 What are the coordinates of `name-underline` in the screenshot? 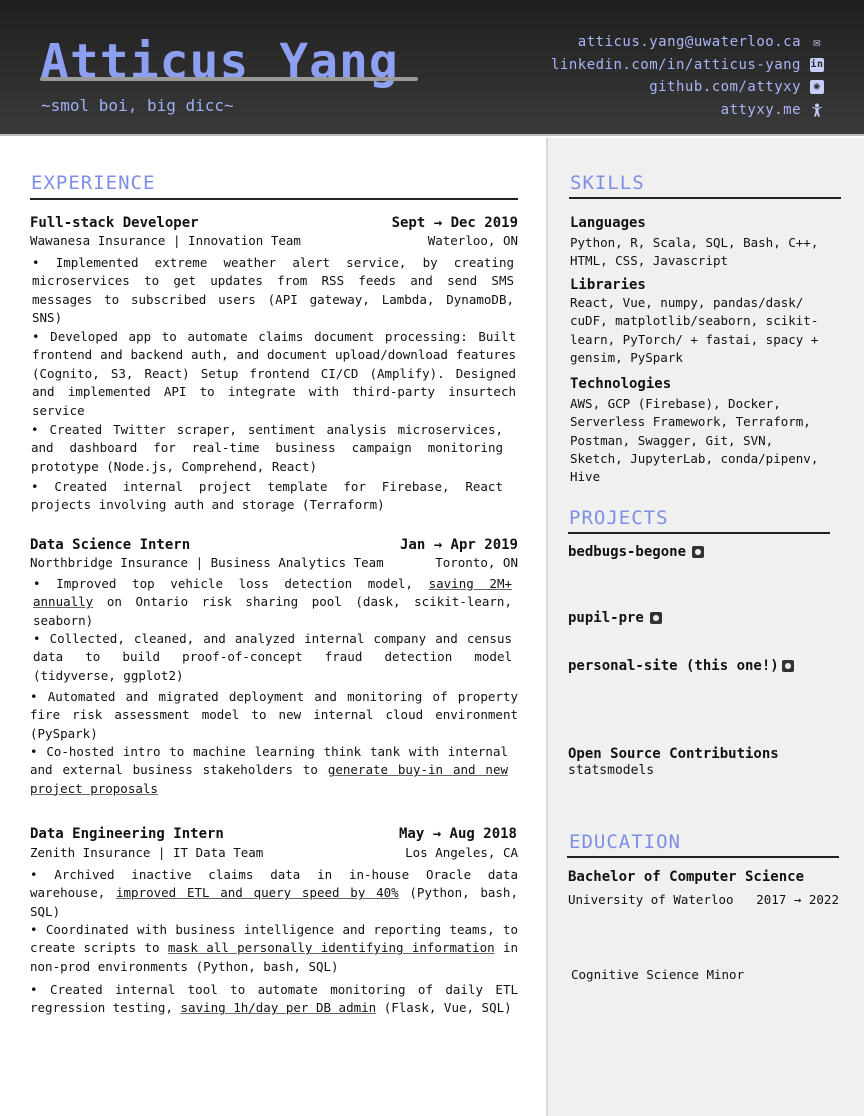 It's located at (229, 79).